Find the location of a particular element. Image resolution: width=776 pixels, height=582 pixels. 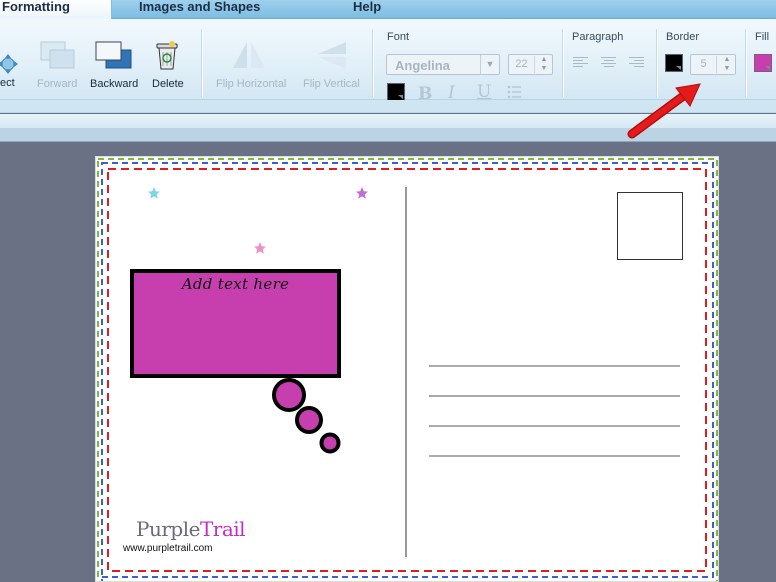

annotation-arrow-icon is located at coordinates (664, 111).